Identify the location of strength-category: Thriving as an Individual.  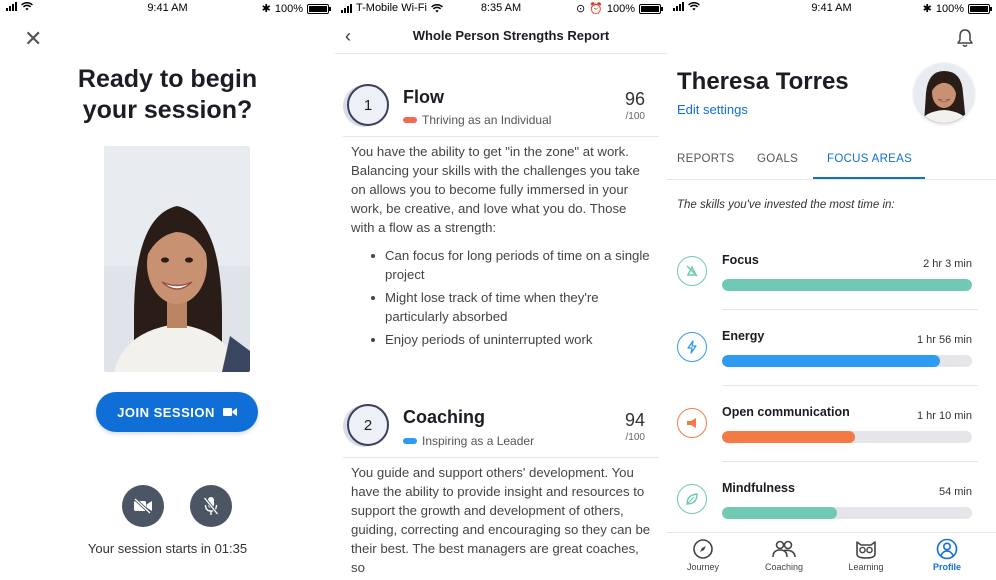
(477, 120).